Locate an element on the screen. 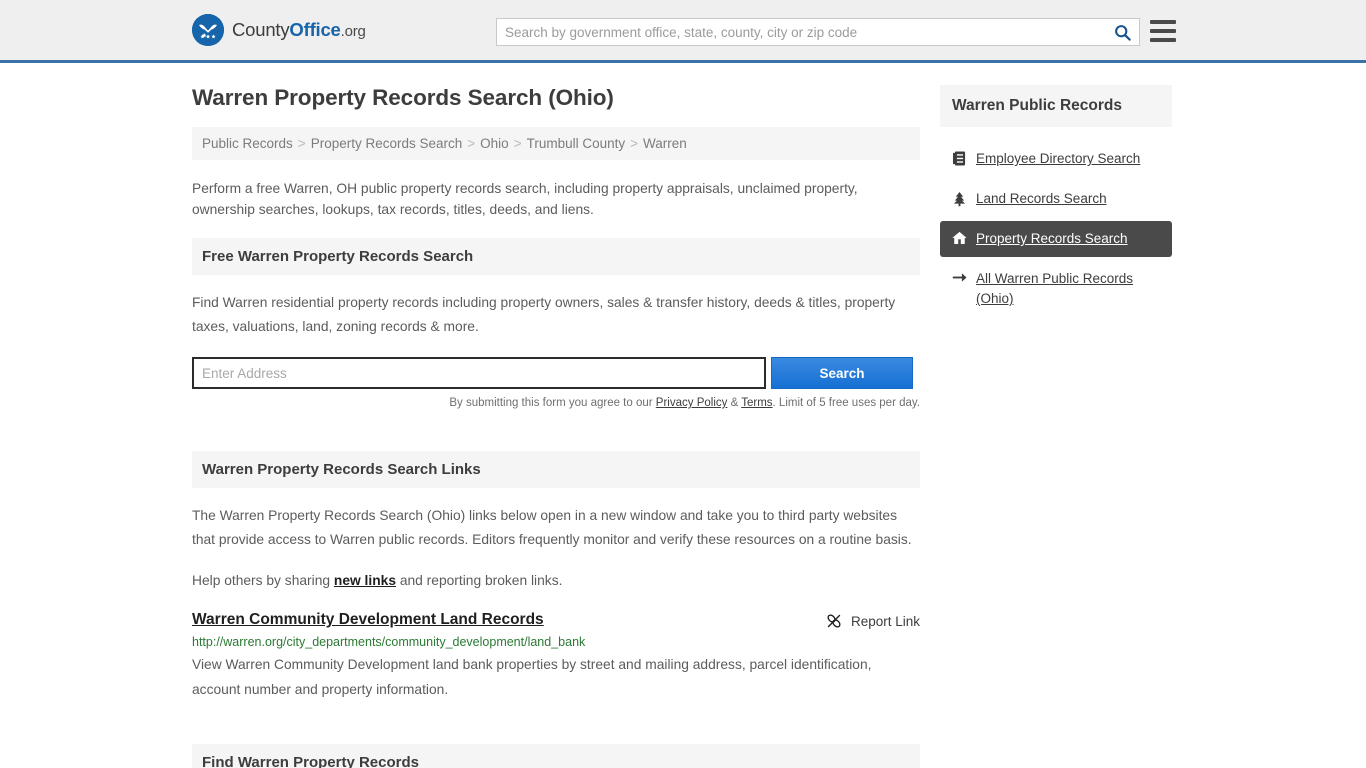 The height and width of the screenshot is (768, 1366). site-logo: CountyOffice.org is located at coordinates (279, 30).